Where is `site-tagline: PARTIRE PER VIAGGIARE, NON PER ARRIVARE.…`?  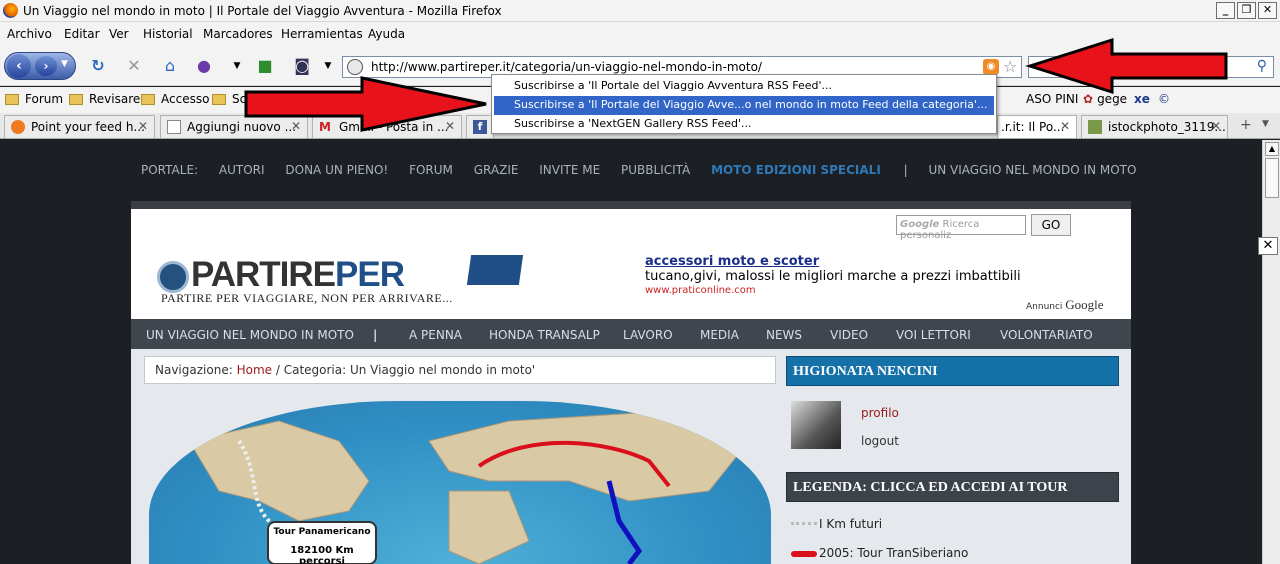 site-tagline: PARTIRE PER VIAGGIARE, NON PER ARRIVARE.… is located at coordinates (307, 298).